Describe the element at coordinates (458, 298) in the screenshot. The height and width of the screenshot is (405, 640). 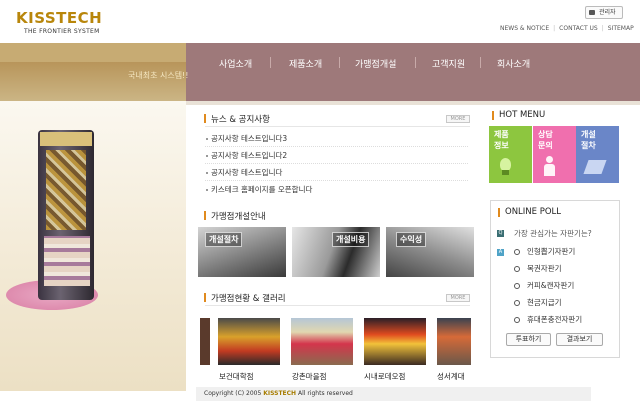
I see `gallery-more-button: MORE` at that location.